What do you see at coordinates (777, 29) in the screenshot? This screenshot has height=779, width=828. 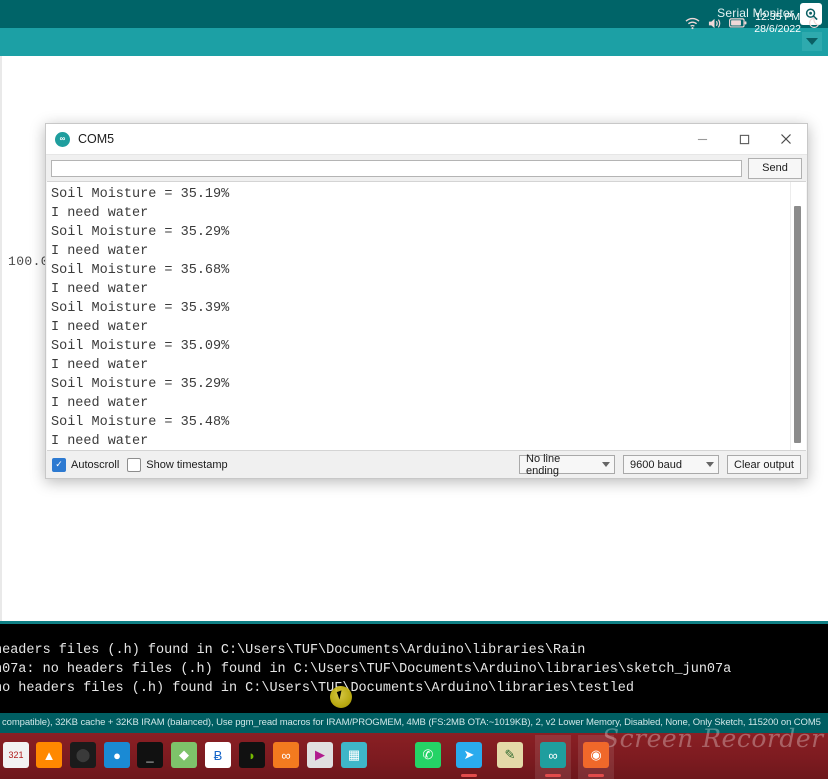 I see `clock-date: 28/6/2022` at bounding box center [777, 29].